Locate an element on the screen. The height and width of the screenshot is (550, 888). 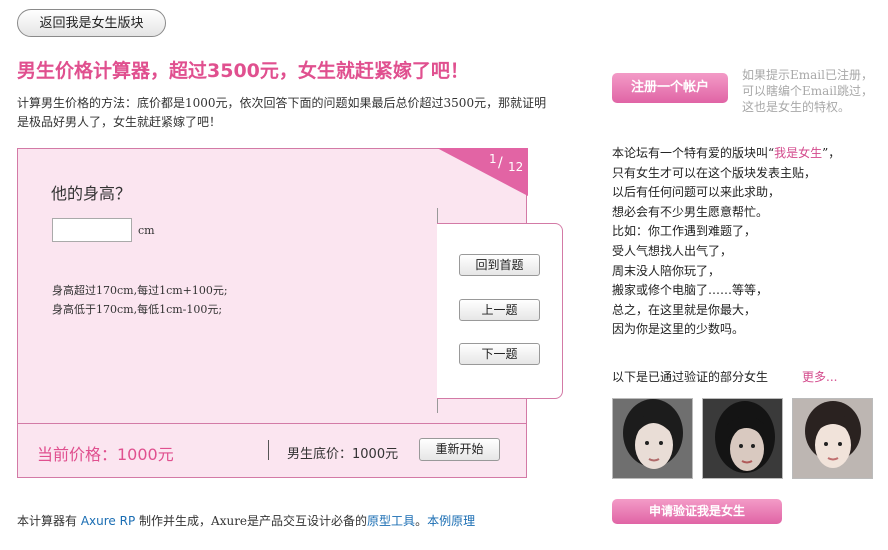
question-text: 他的身高？ is located at coordinates (91, 193).